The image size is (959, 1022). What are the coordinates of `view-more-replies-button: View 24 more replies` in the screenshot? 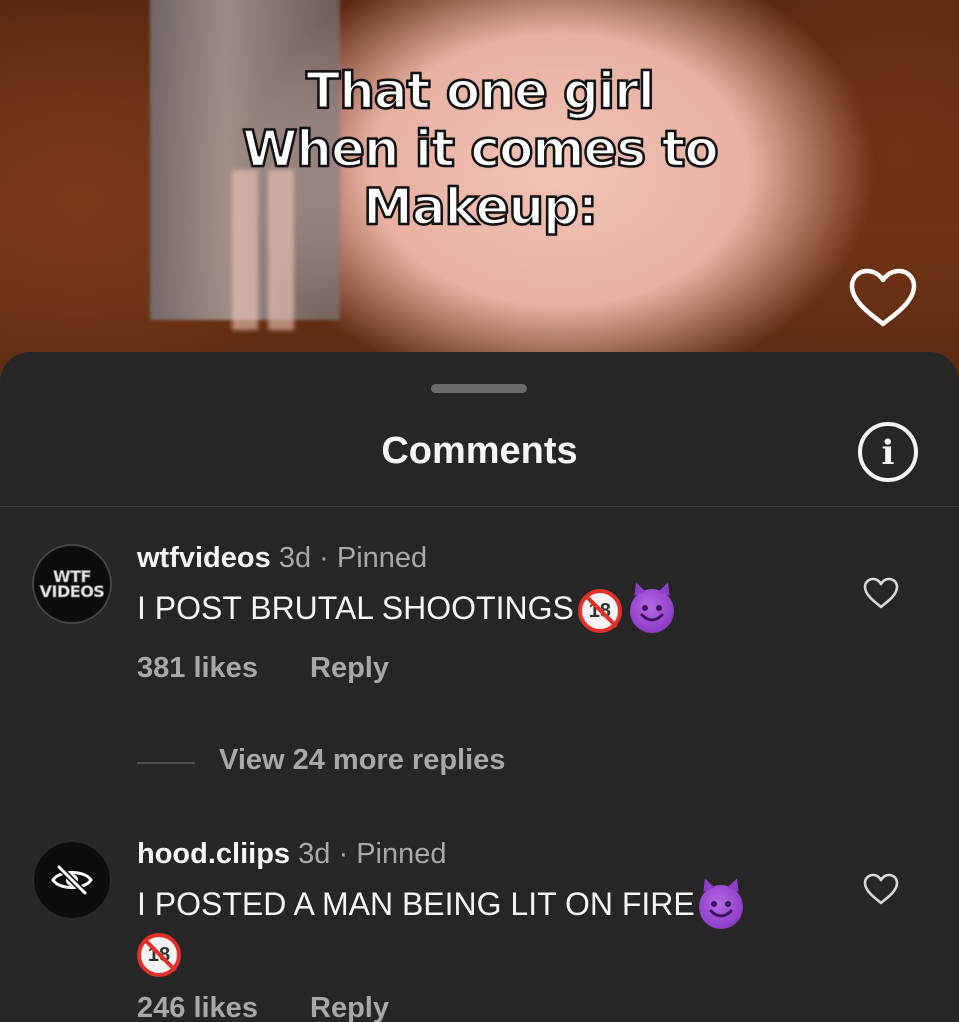 It's located at (362, 760).